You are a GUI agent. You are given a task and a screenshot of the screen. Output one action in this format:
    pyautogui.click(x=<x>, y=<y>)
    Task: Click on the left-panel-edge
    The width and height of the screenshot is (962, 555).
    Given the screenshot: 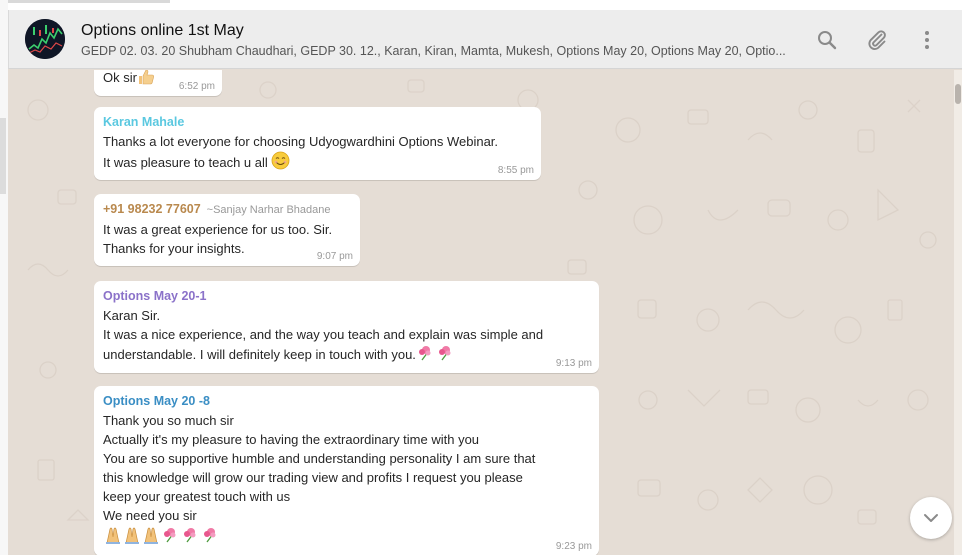 What is the action you would take?
    pyautogui.click(x=4, y=277)
    